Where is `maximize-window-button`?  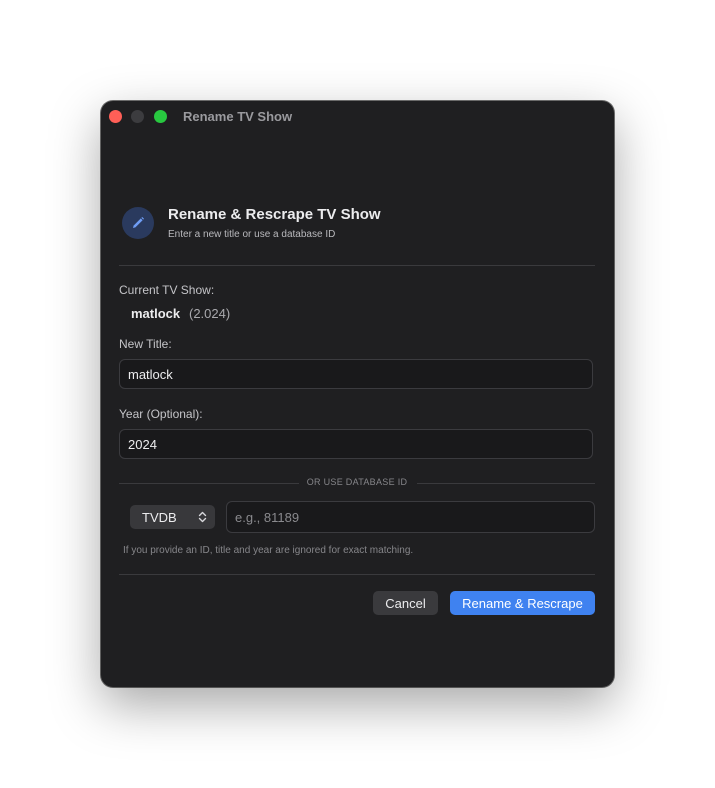
maximize-window-button is located at coordinates (160, 116).